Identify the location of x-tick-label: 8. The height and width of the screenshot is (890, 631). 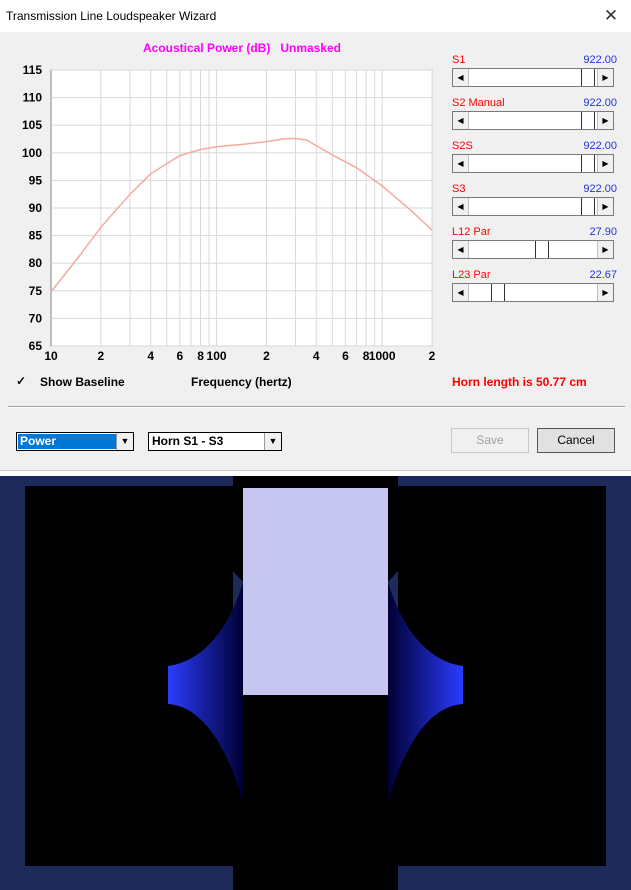
(200, 356).